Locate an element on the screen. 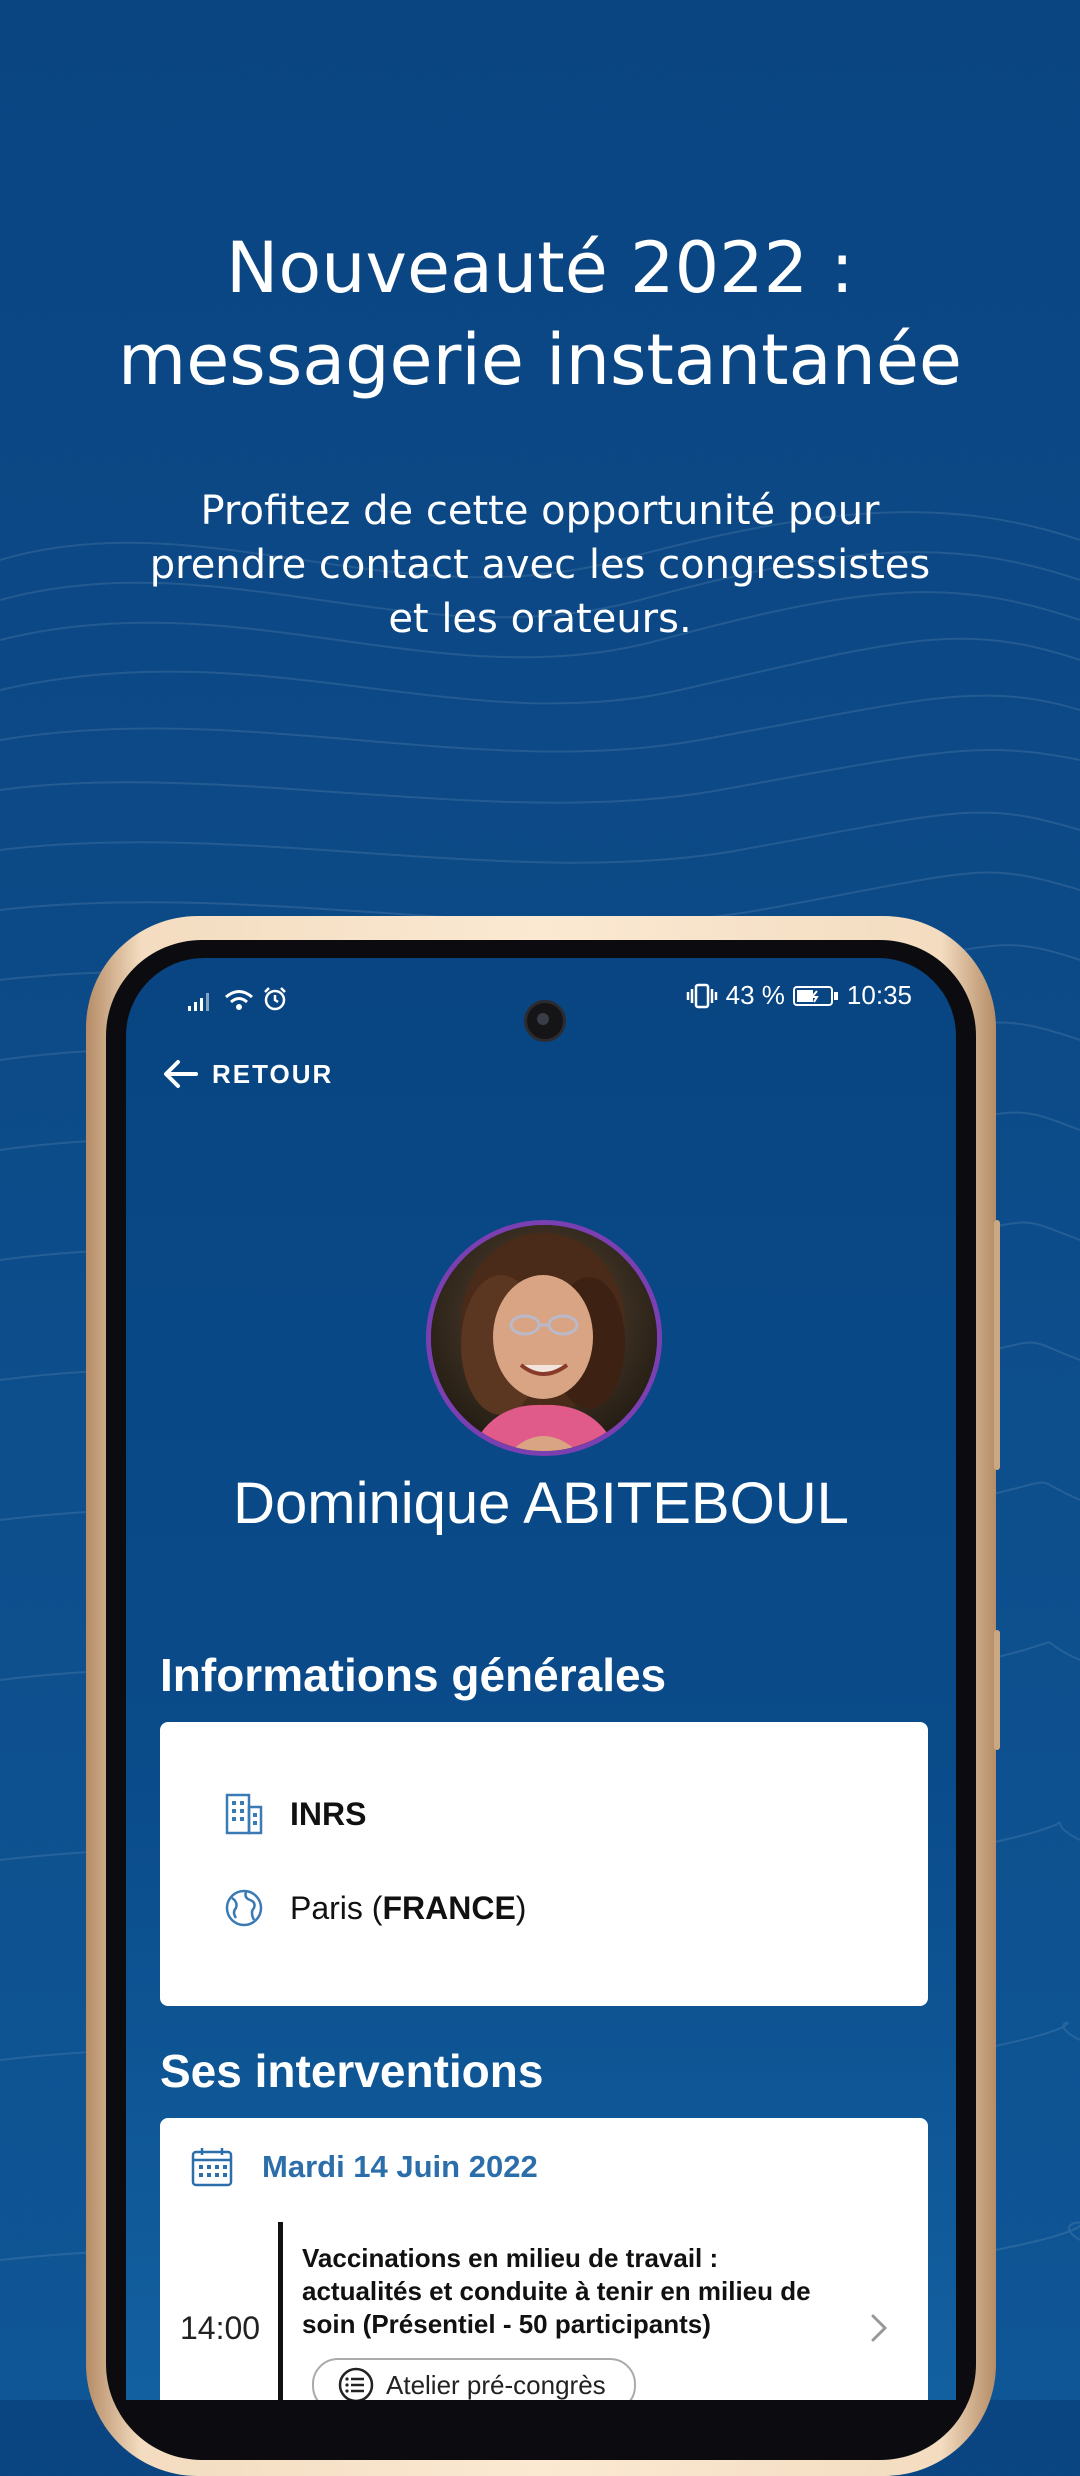 The height and width of the screenshot is (2476, 1080). list-icon is located at coordinates (356, 2383).